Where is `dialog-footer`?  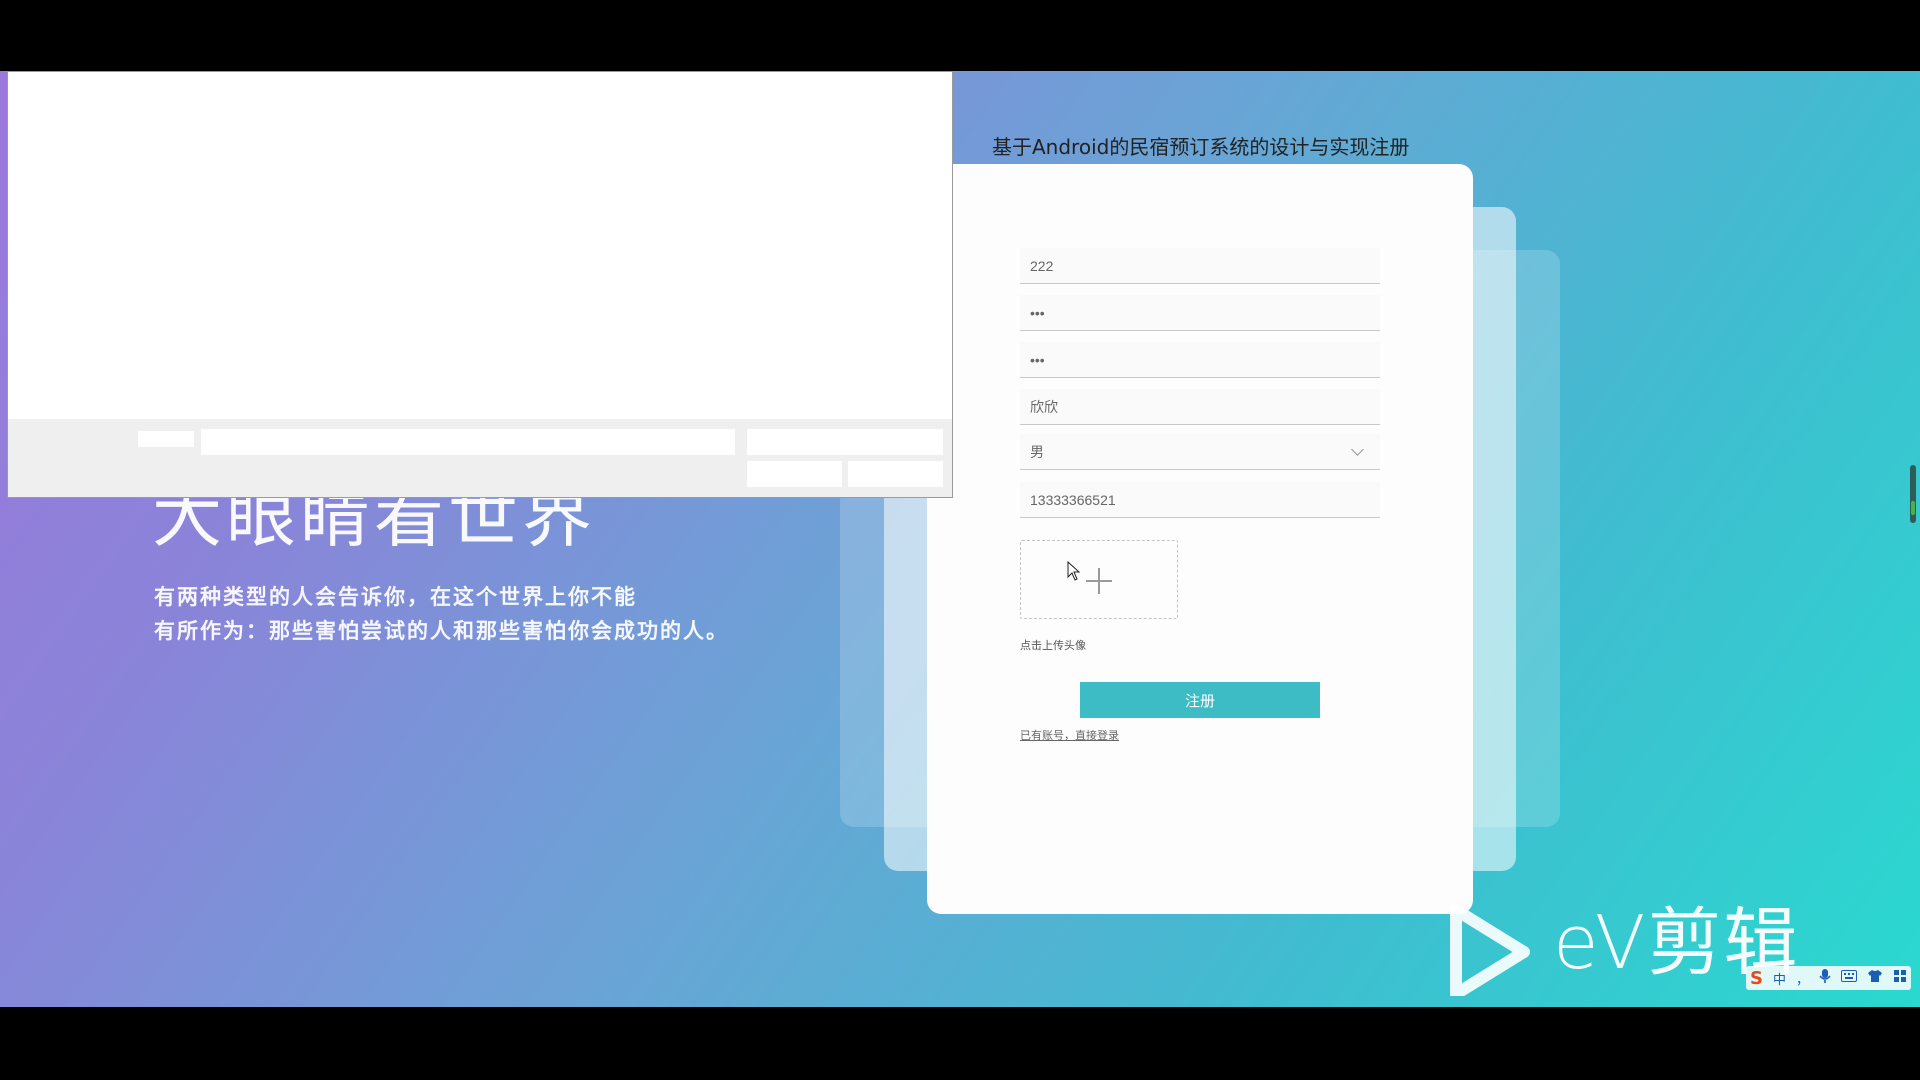 dialog-footer is located at coordinates (480, 458).